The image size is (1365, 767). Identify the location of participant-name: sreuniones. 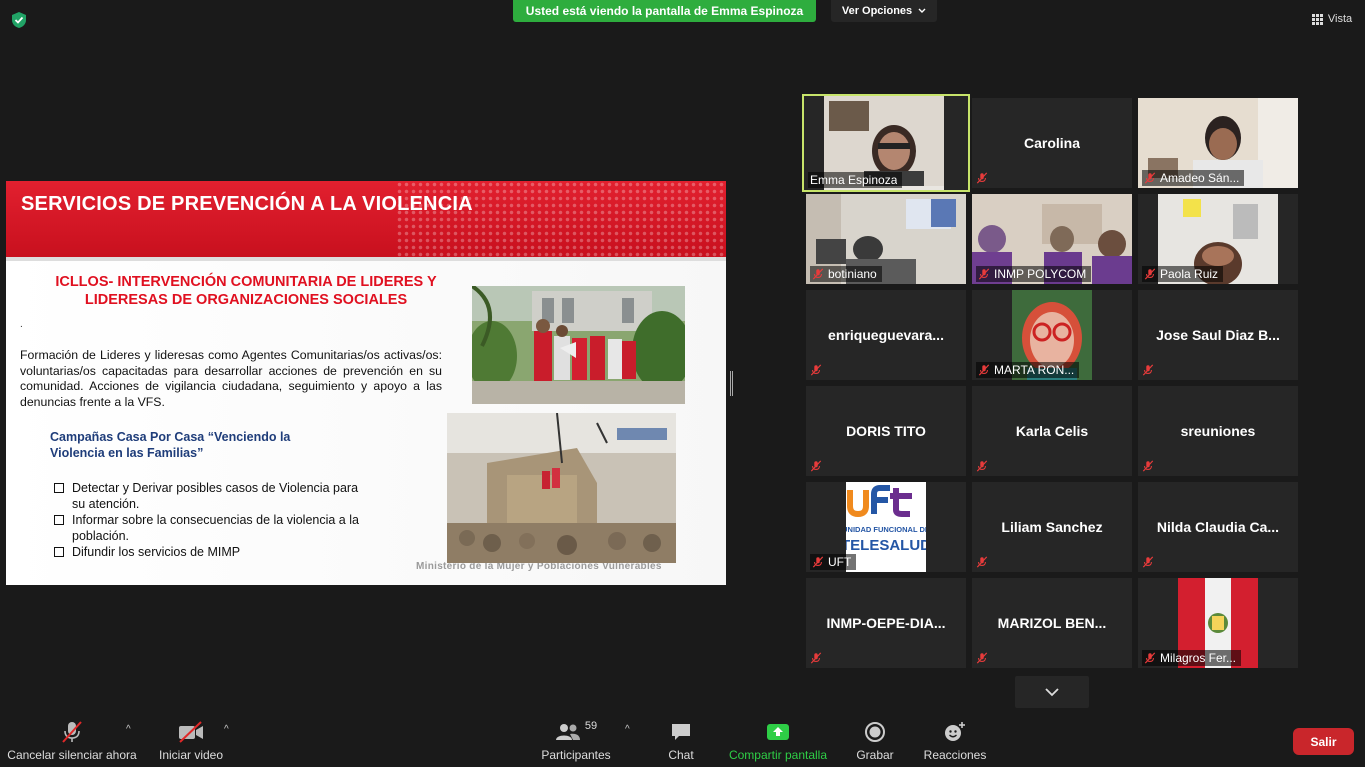
(1218, 431).